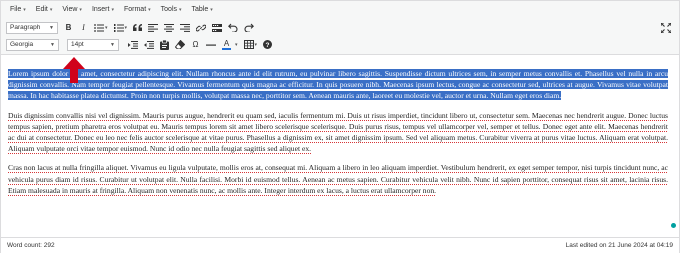 Image resolution: width=680 pixels, height=253 pixels. I want to click on undo-button, so click(233, 28).